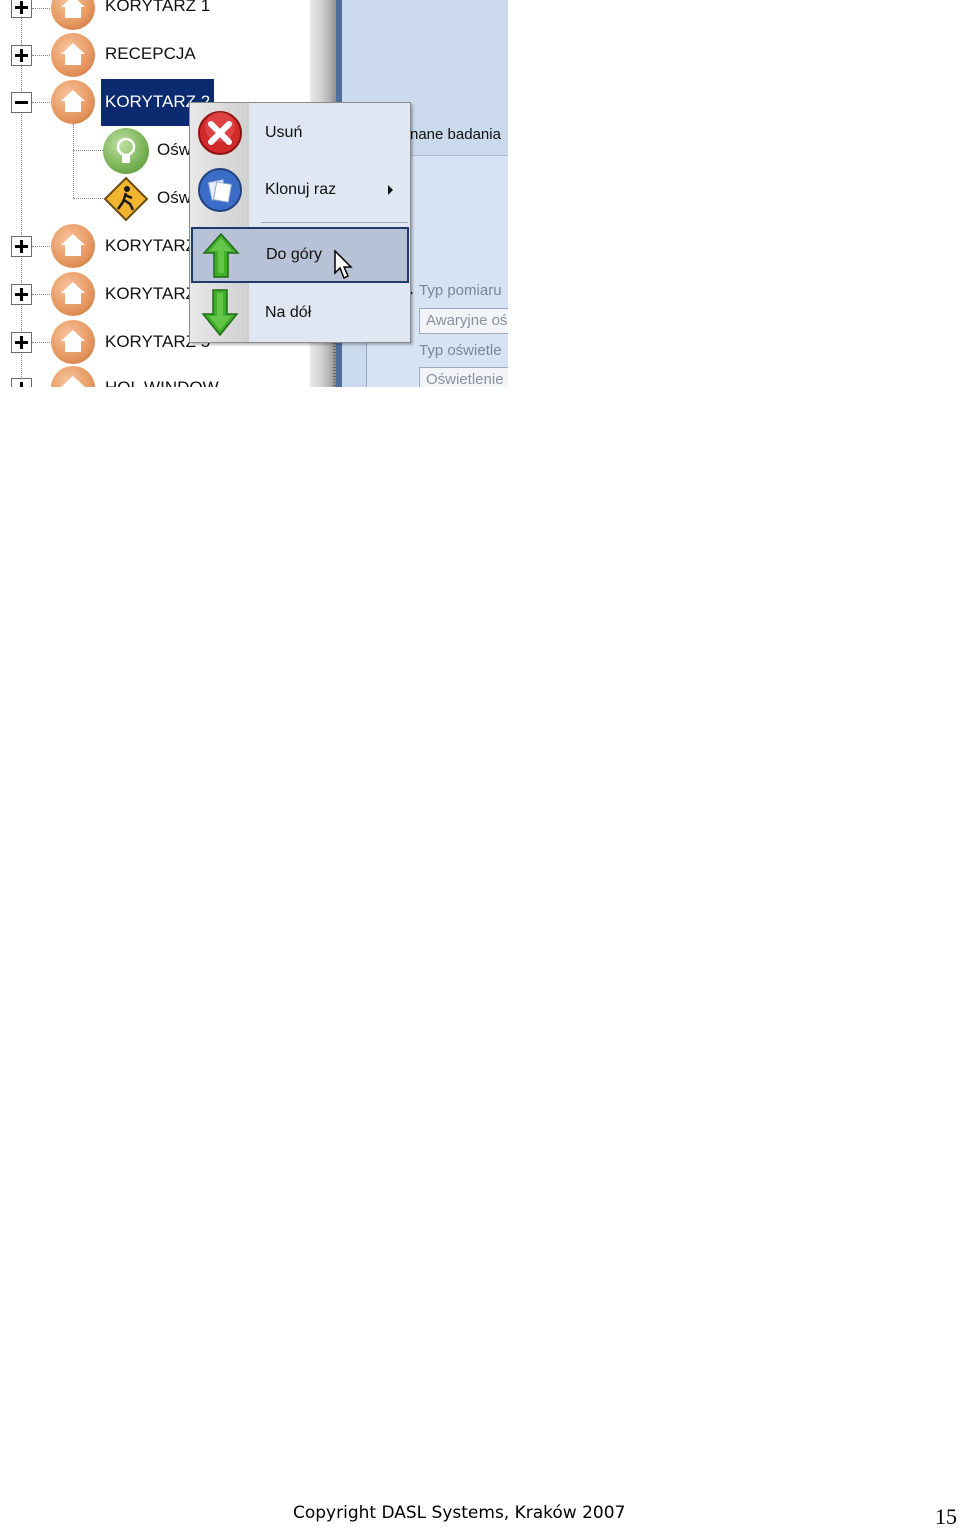 The width and height of the screenshot is (960, 1530). Describe the element at coordinates (294, 254) in the screenshot. I see `menu-item-label: Do góry` at that location.